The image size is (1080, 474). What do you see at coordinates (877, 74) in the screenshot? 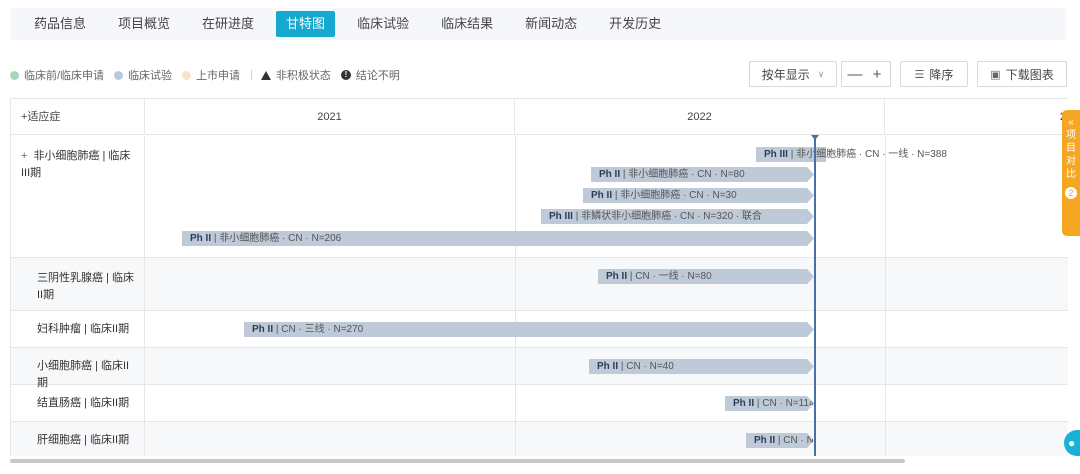
I see `zoom-in-button: +` at bounding box center [877, 74].